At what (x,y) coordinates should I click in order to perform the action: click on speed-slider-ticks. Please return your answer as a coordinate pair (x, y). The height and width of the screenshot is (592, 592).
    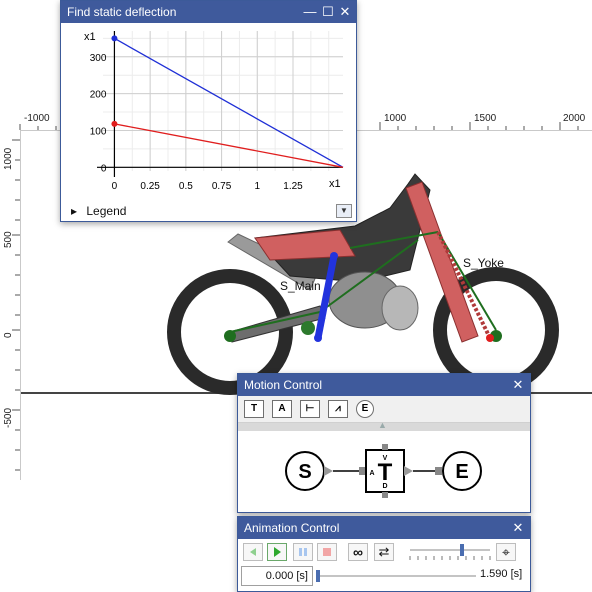
    Looking at the image, I should click on (450, 558).